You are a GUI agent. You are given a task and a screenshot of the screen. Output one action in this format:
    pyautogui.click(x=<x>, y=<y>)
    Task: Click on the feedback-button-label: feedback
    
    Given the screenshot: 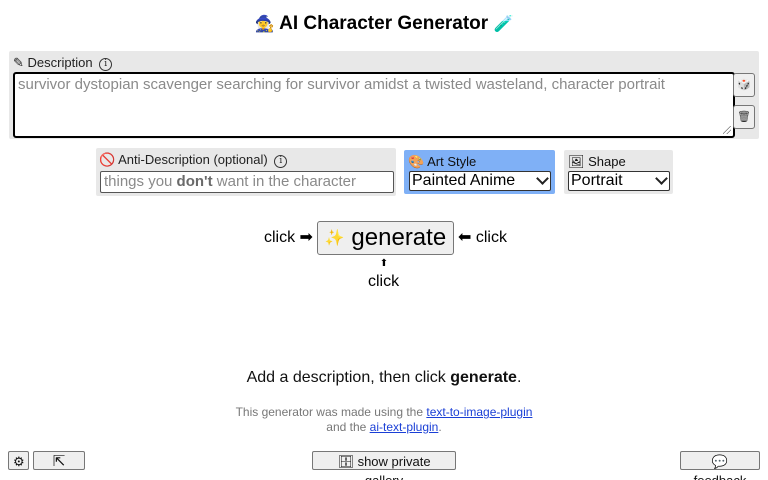 What is the action you would take?
    pyautogui.click(x=720, y=476)
    